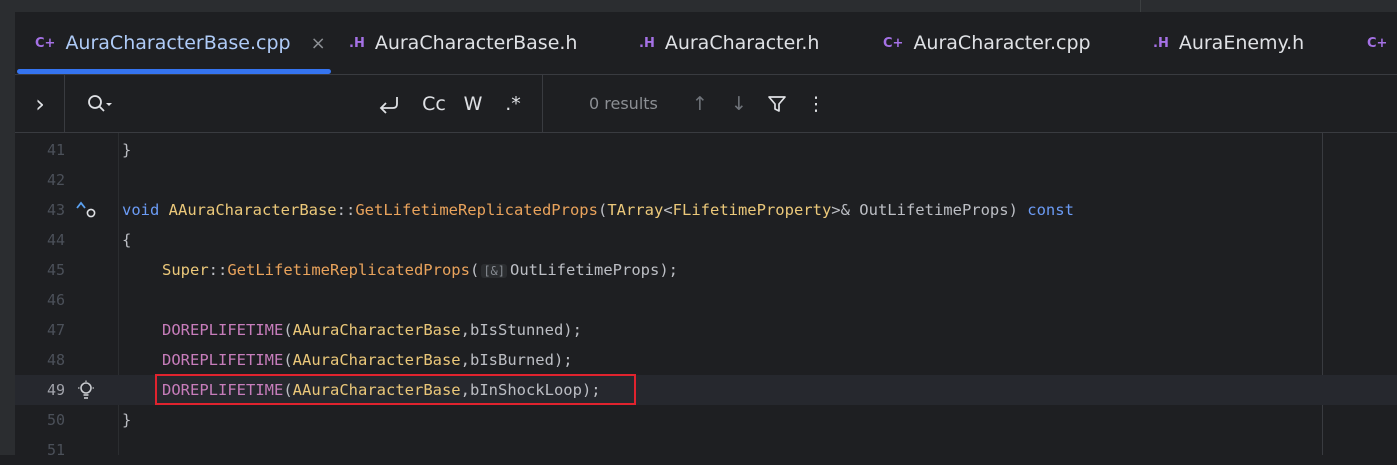 The image size is (1397, 465). What do you see at coordinates (86, 390) in the screenshot?
I see `lightbulb-icon` at bounding box center [86, 390].